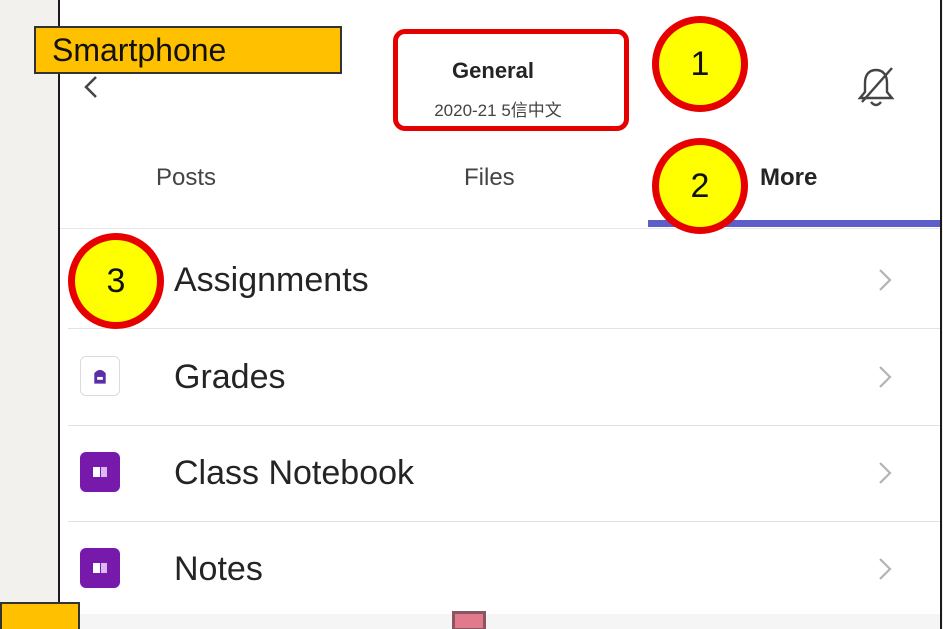  What do you see at coordinates (186, 178) in the screenshot?
I see `tab-posts: Posts` at bounding box center [186, 178].